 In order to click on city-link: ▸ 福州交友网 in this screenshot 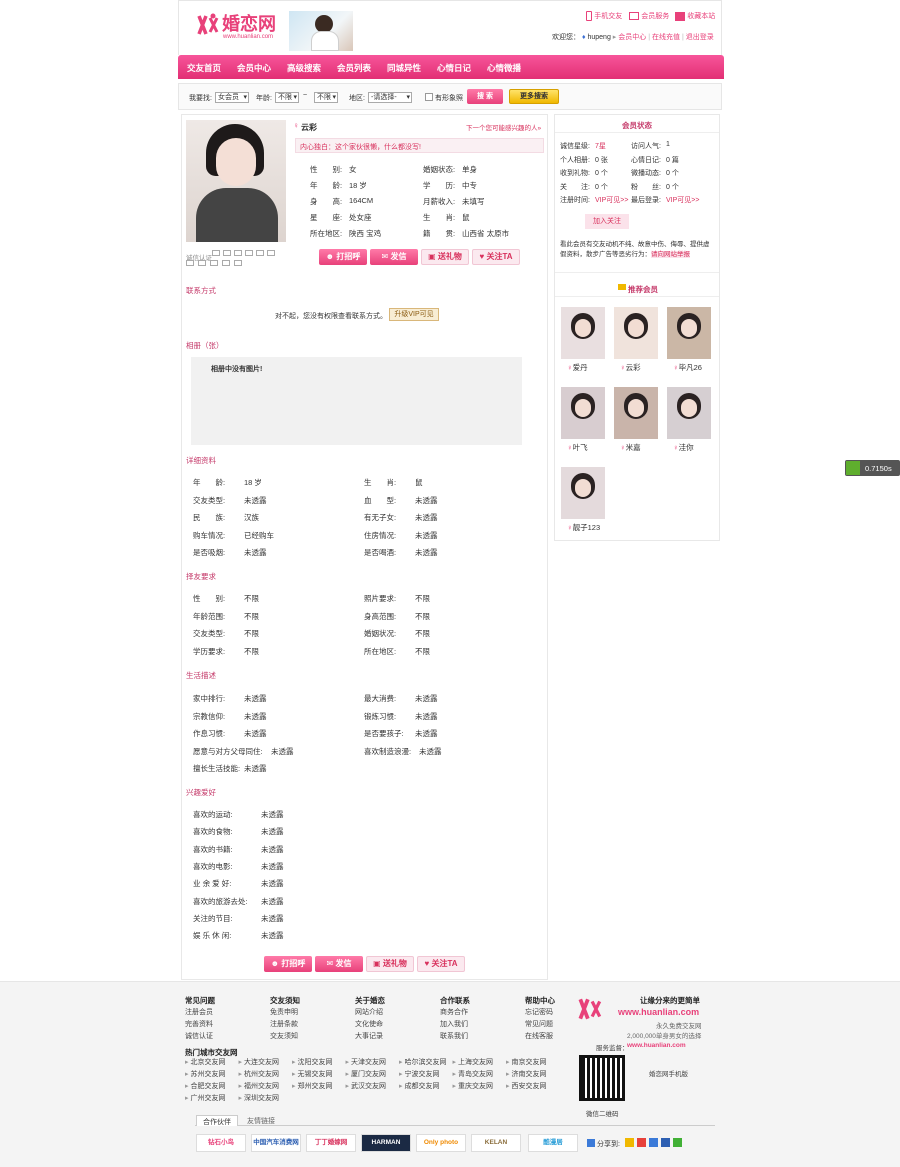, I will do `click(259, 1086)`.